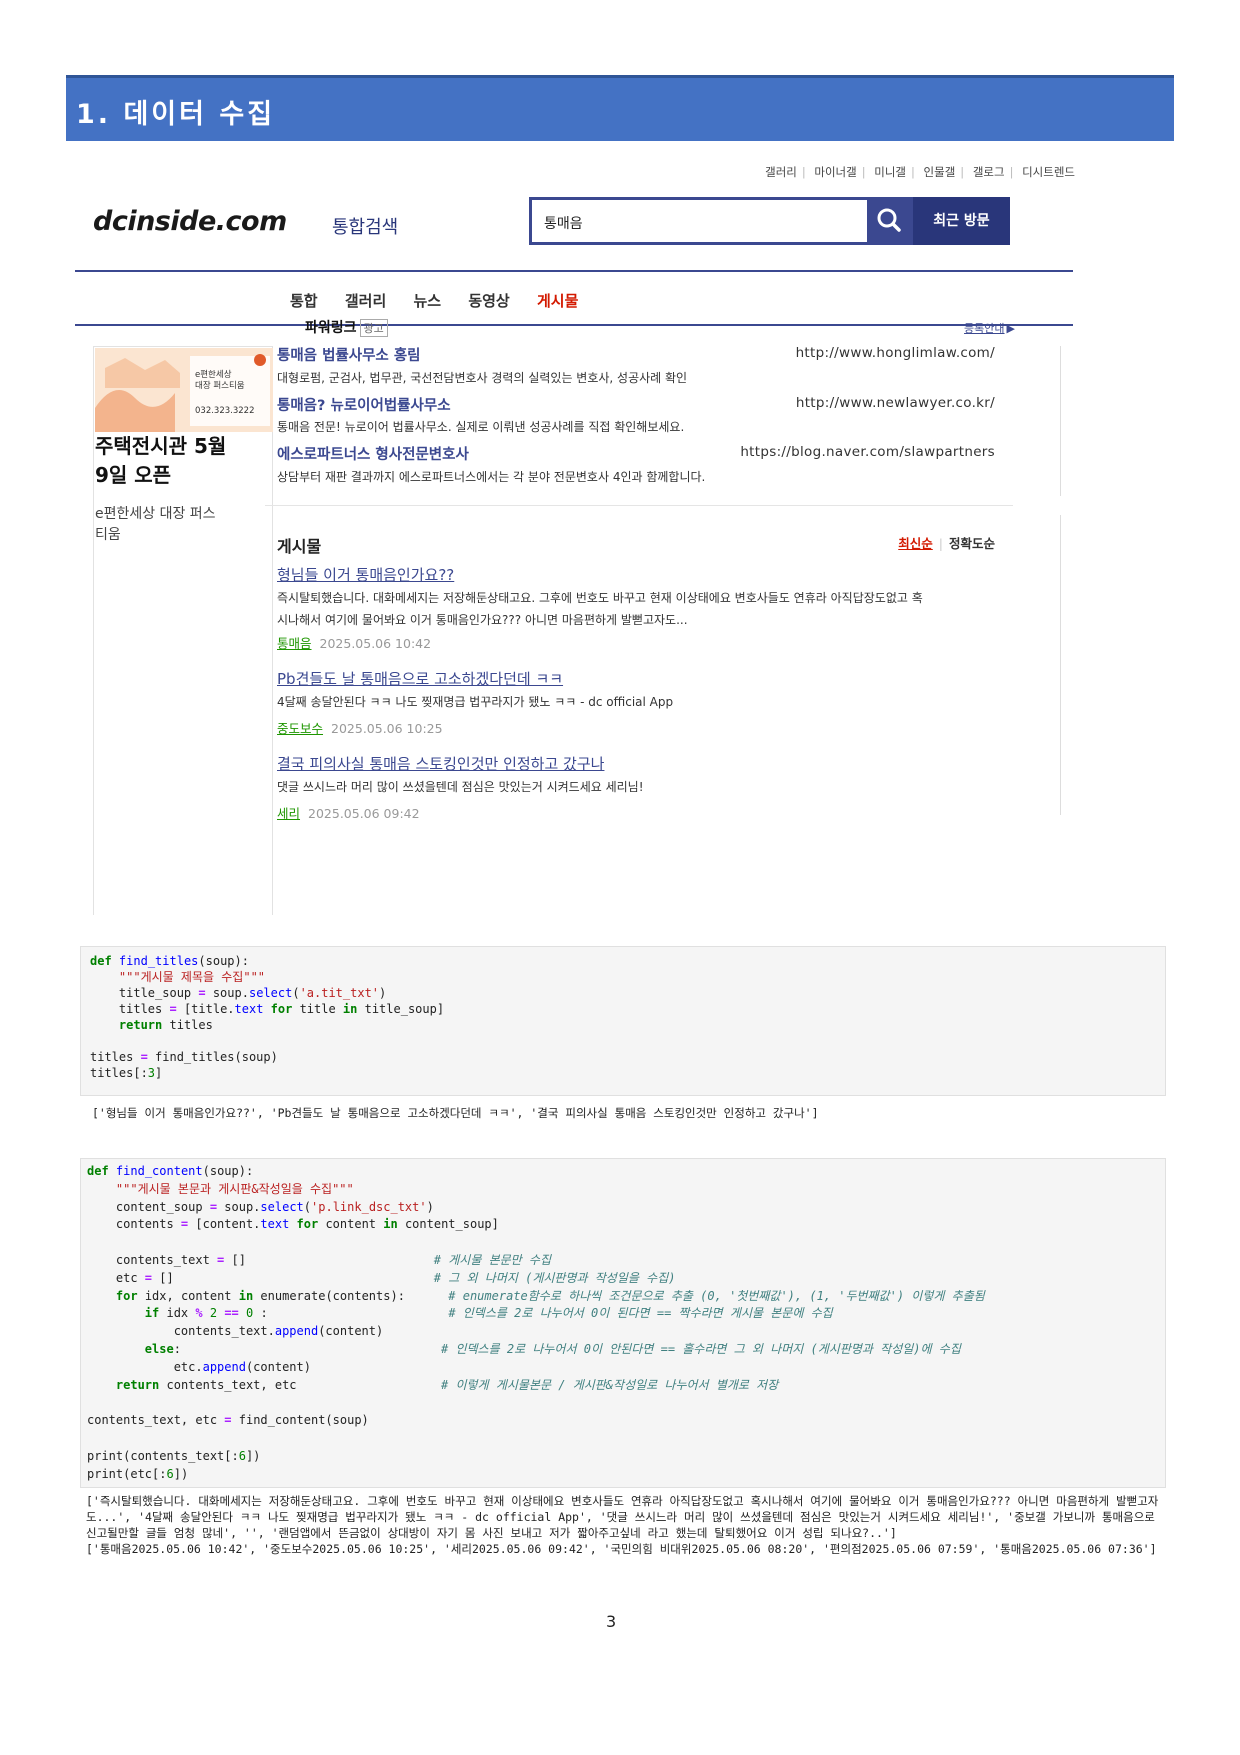 The width and height of the screenshot is (1240, 1755). What do you see at coordinates (364, 813) in the screenshot?
I see `post-date: 2025.05.06 09:42` at bounding box center [364, 813].